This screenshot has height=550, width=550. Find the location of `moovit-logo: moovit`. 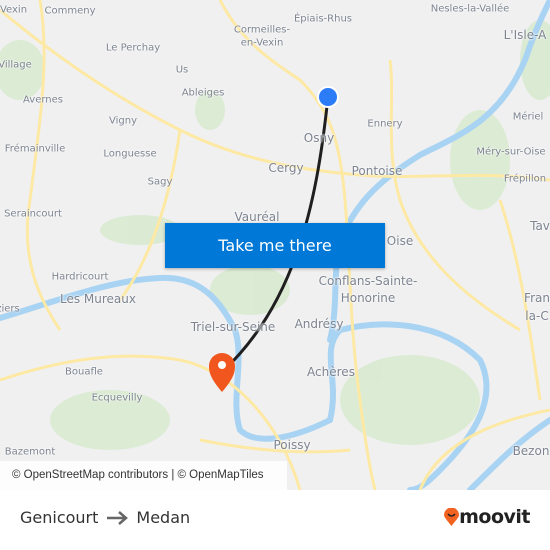

moovit-logo: moovit is located at coordinates (487, 517).